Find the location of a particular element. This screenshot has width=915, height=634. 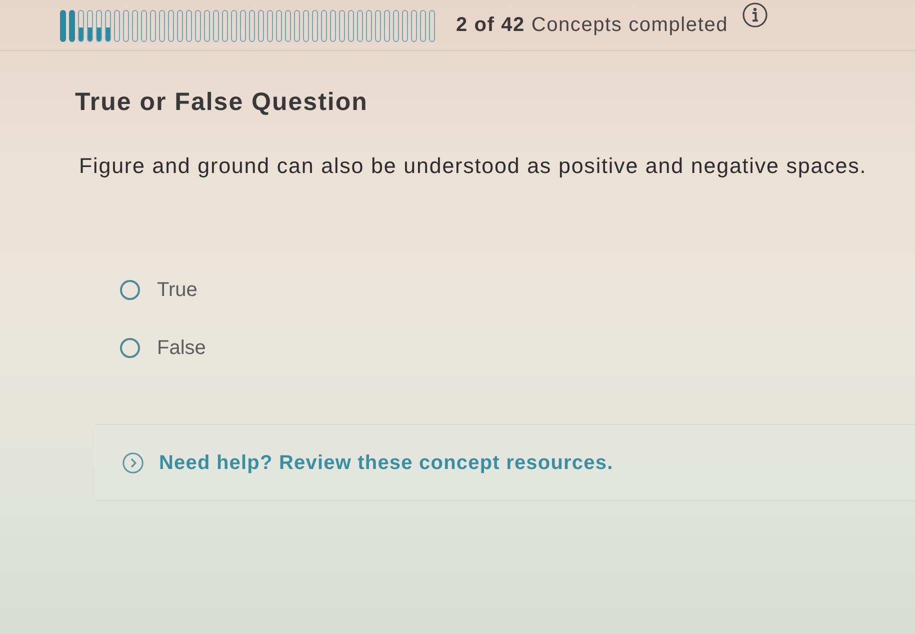

help-link: Need help? Review these concept resources. is located at coordinates (386, 463).